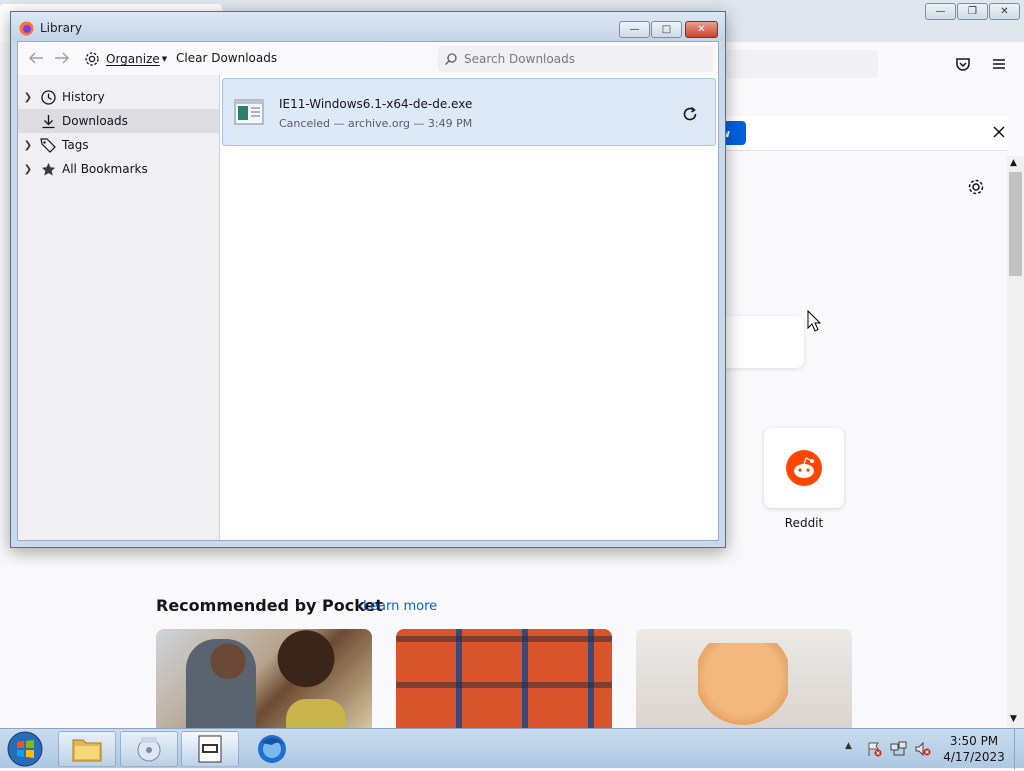 The width and height of the screenshot is (1024, 771). Describe the element at coordinates (61, 28) in the screenshot. I see `library-title: Library` at that location.